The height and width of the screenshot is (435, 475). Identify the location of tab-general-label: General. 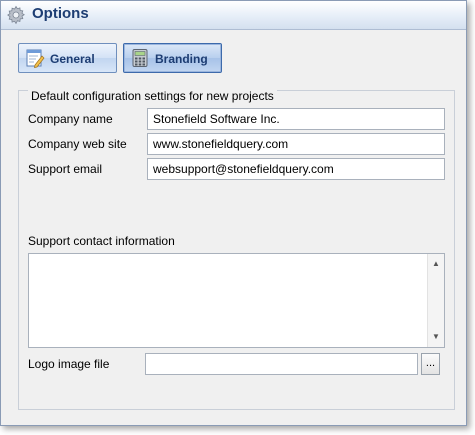
(72, 59).